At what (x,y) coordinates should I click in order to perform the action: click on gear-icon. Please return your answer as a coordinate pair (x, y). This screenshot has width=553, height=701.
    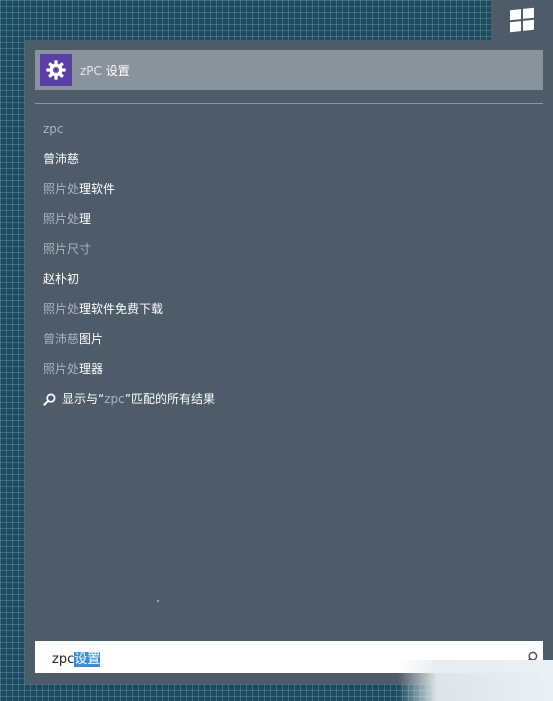
    Looking at the image, I should click on (56, 70).